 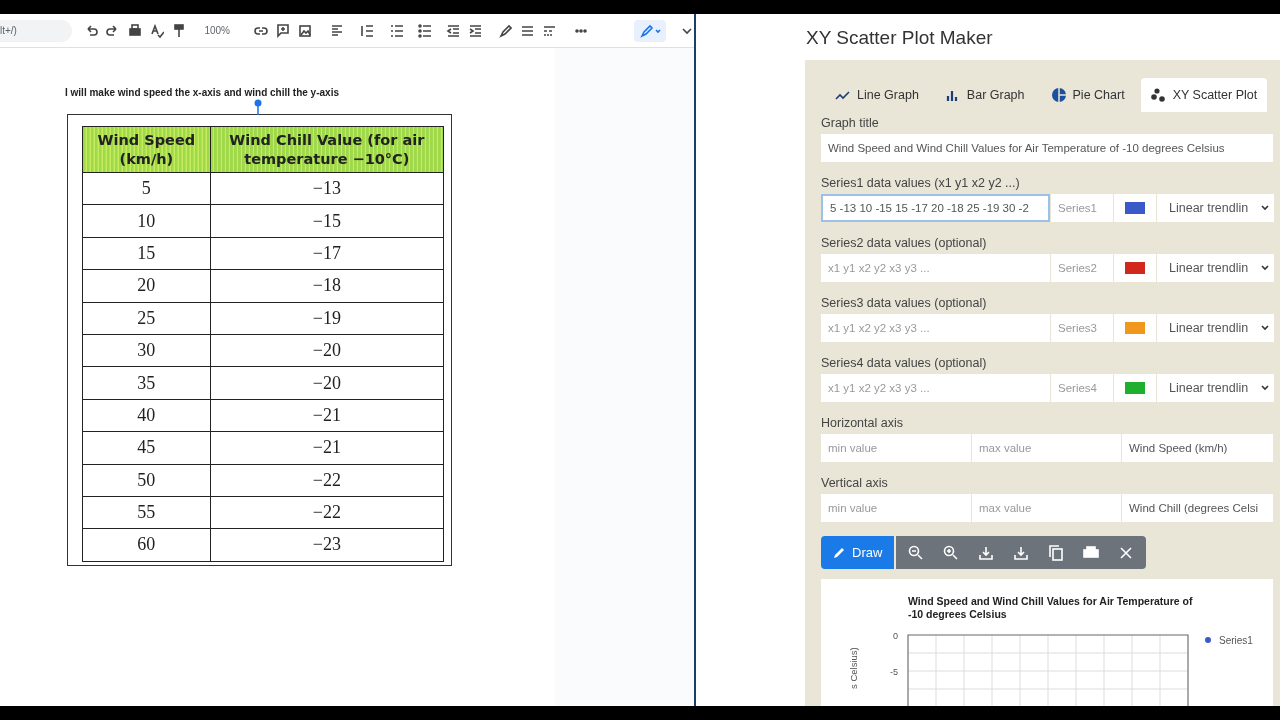 I want to click on legend-label: Series1, so click(x=1236, y=640).